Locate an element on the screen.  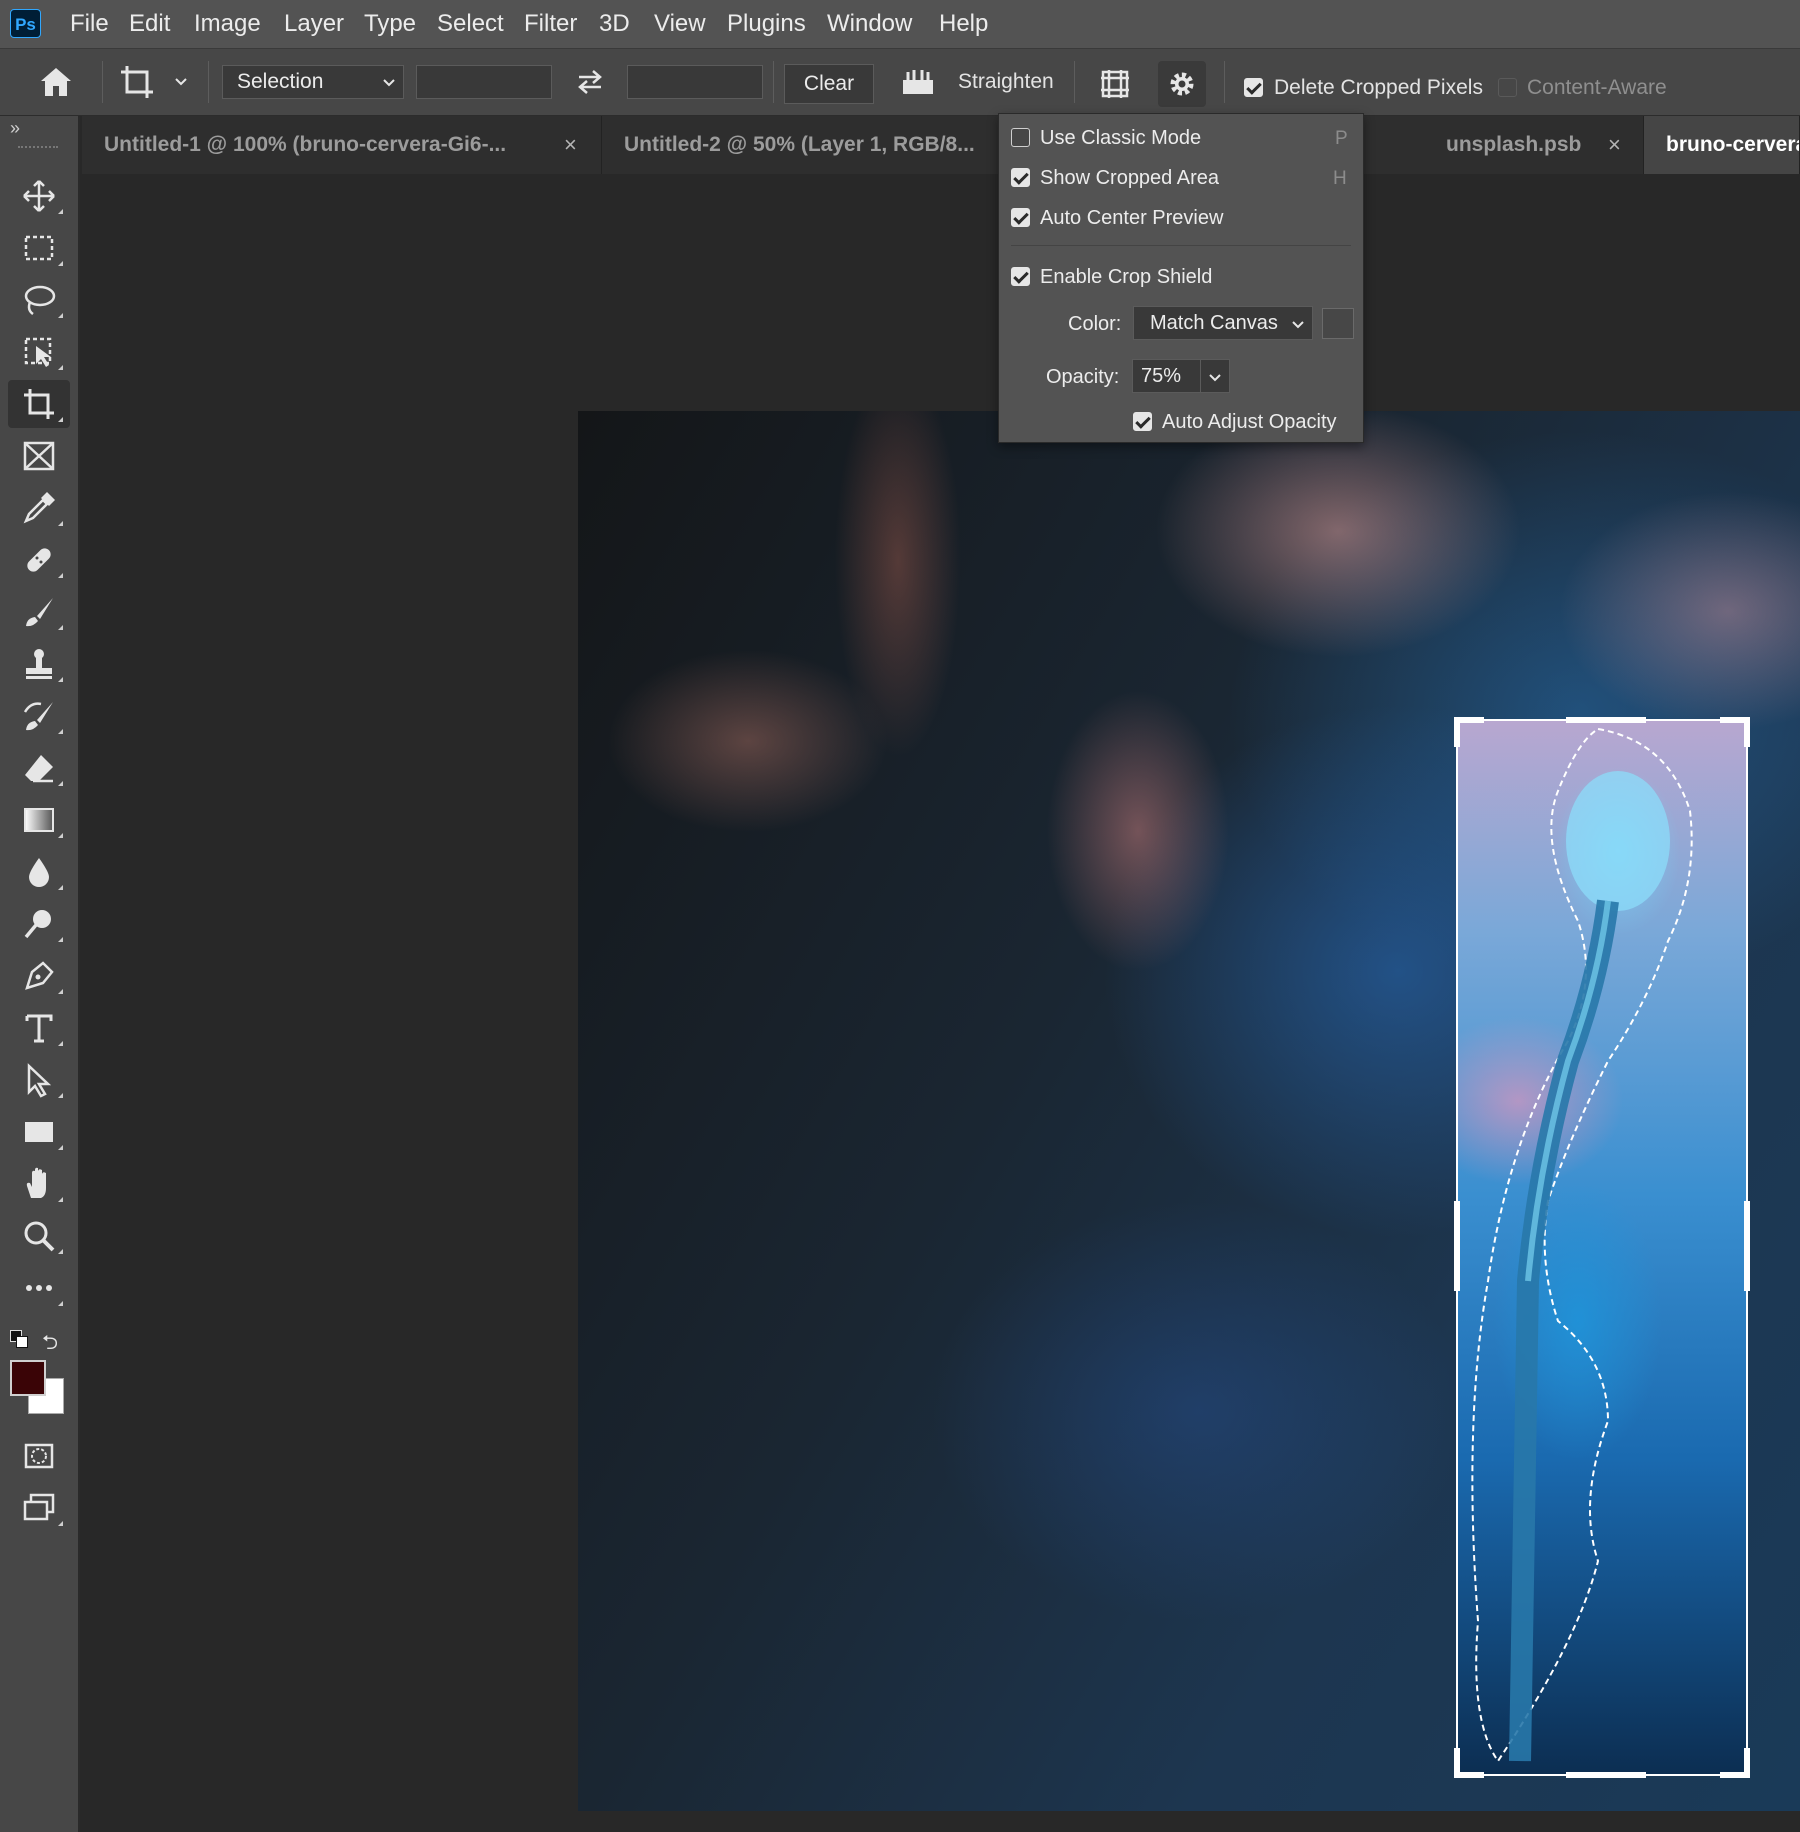
lasso-tool is located at coordinates (39, 300).